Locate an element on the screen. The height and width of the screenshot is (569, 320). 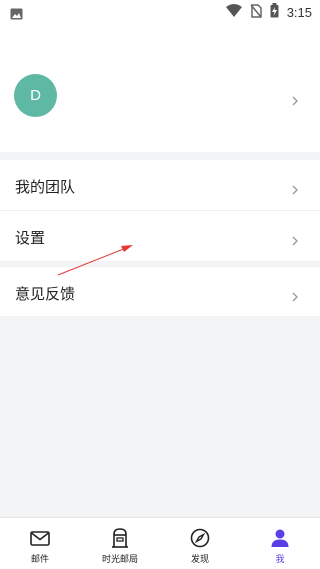
image-notification-icon is located at coordinates (16, 14).